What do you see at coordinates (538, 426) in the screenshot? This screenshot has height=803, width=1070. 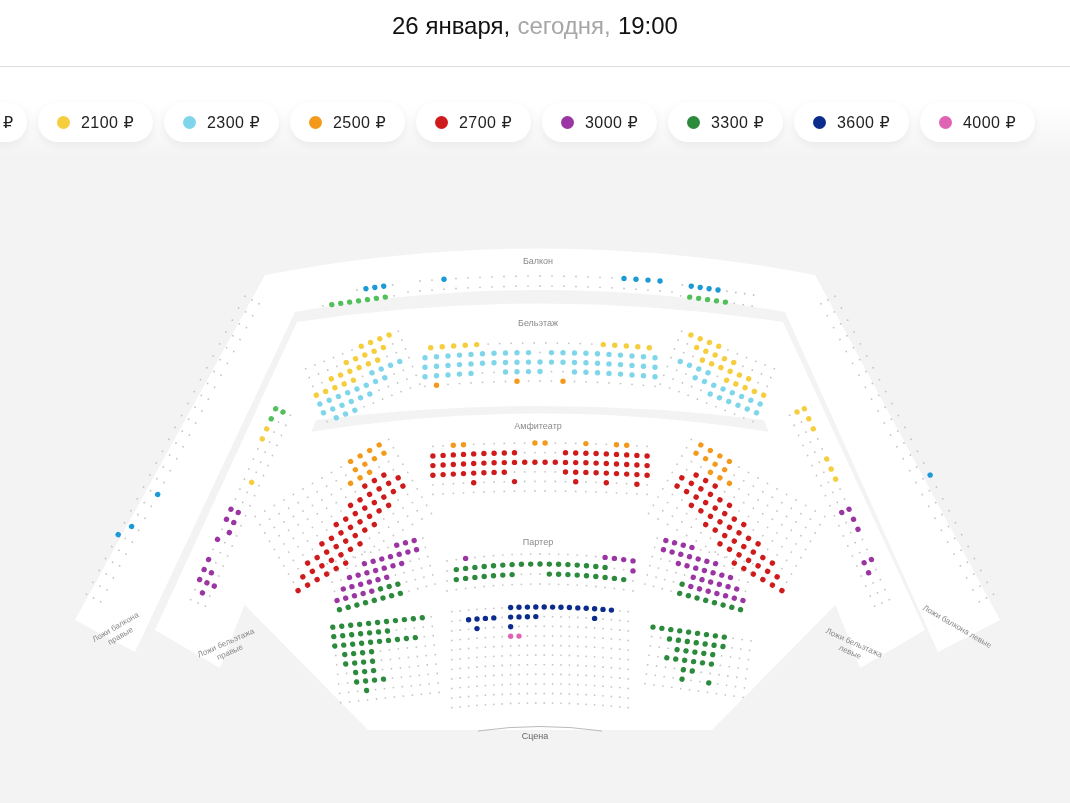 I see `section-label: Амфитеатр` at bounding box center [538, 426].